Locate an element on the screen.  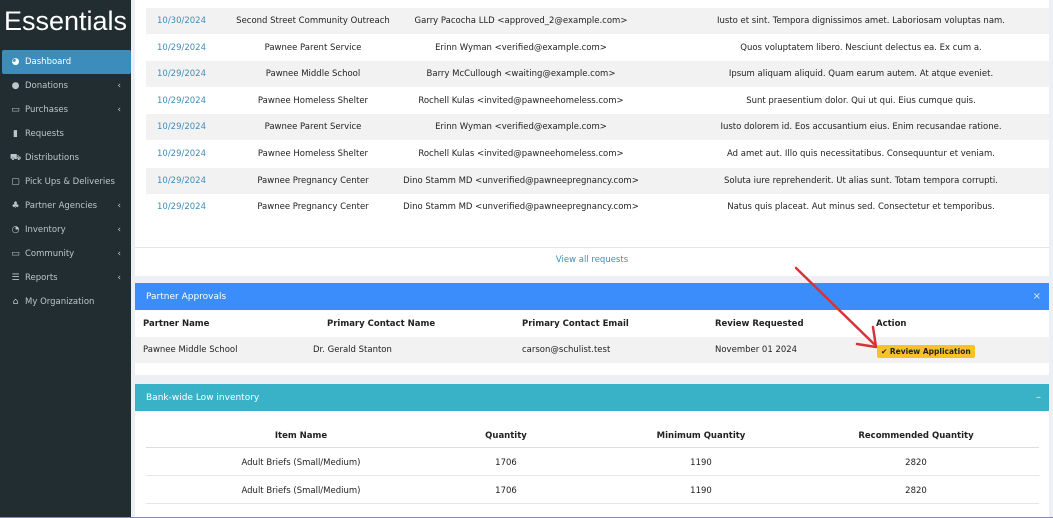
sidebar-item-distributions: ⛟ Distributions is located at coordinates (65, 158).